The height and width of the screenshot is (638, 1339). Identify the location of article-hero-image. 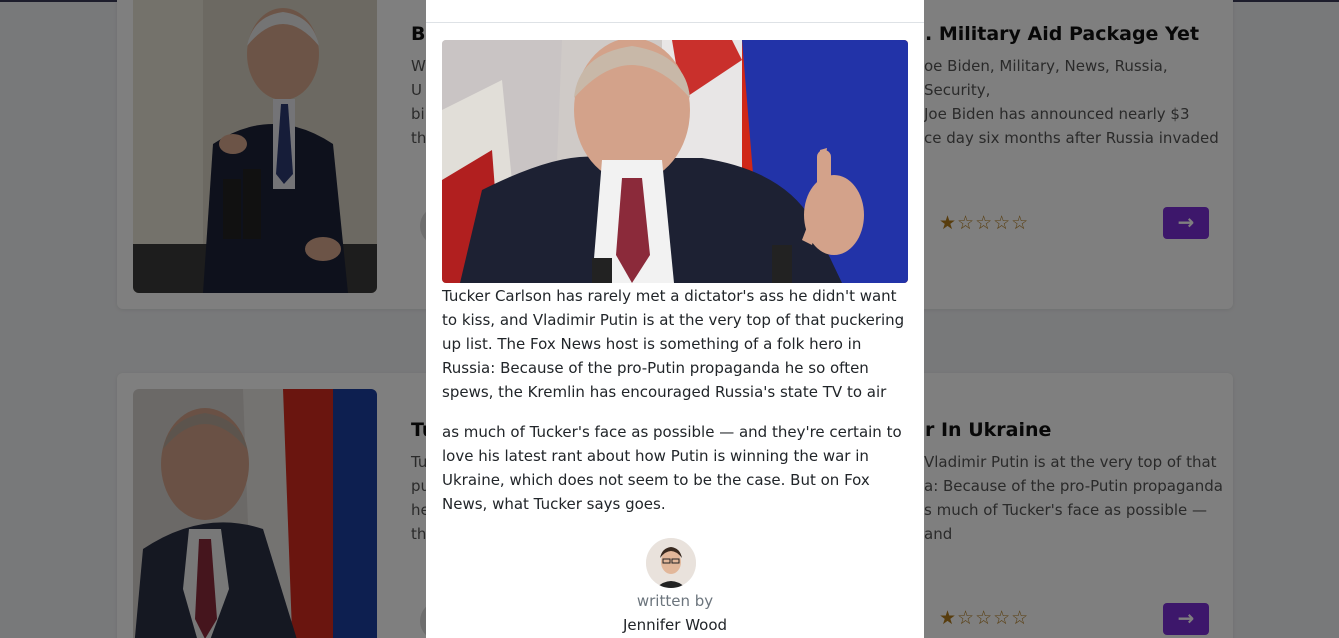
(675, 161).